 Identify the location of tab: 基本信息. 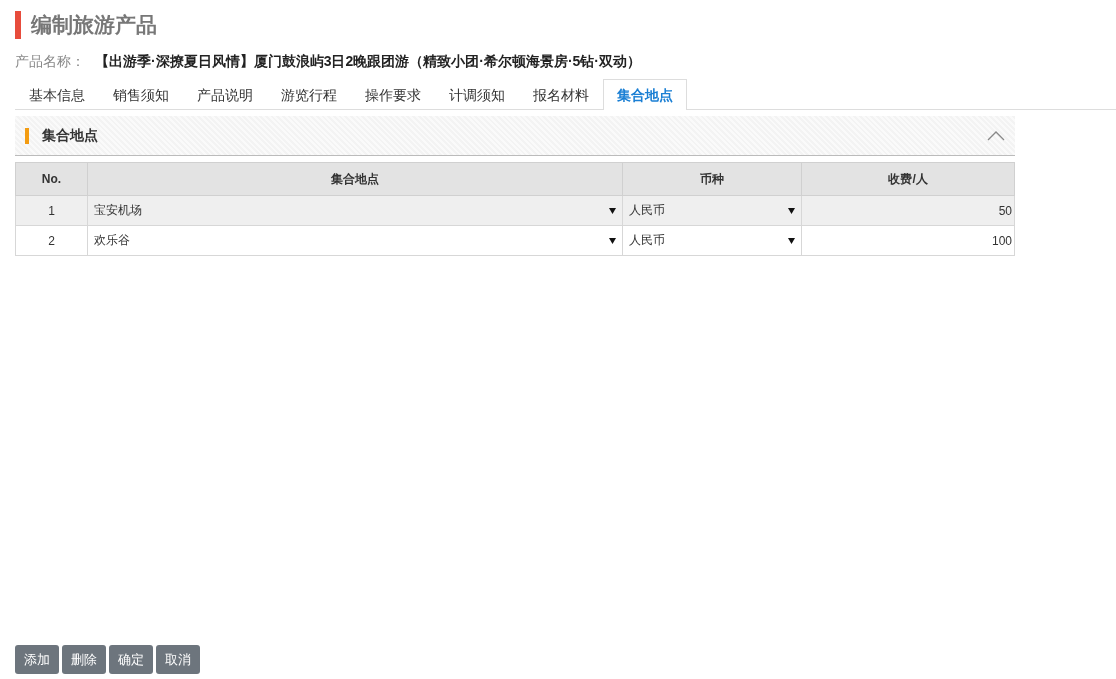
(57, 94).